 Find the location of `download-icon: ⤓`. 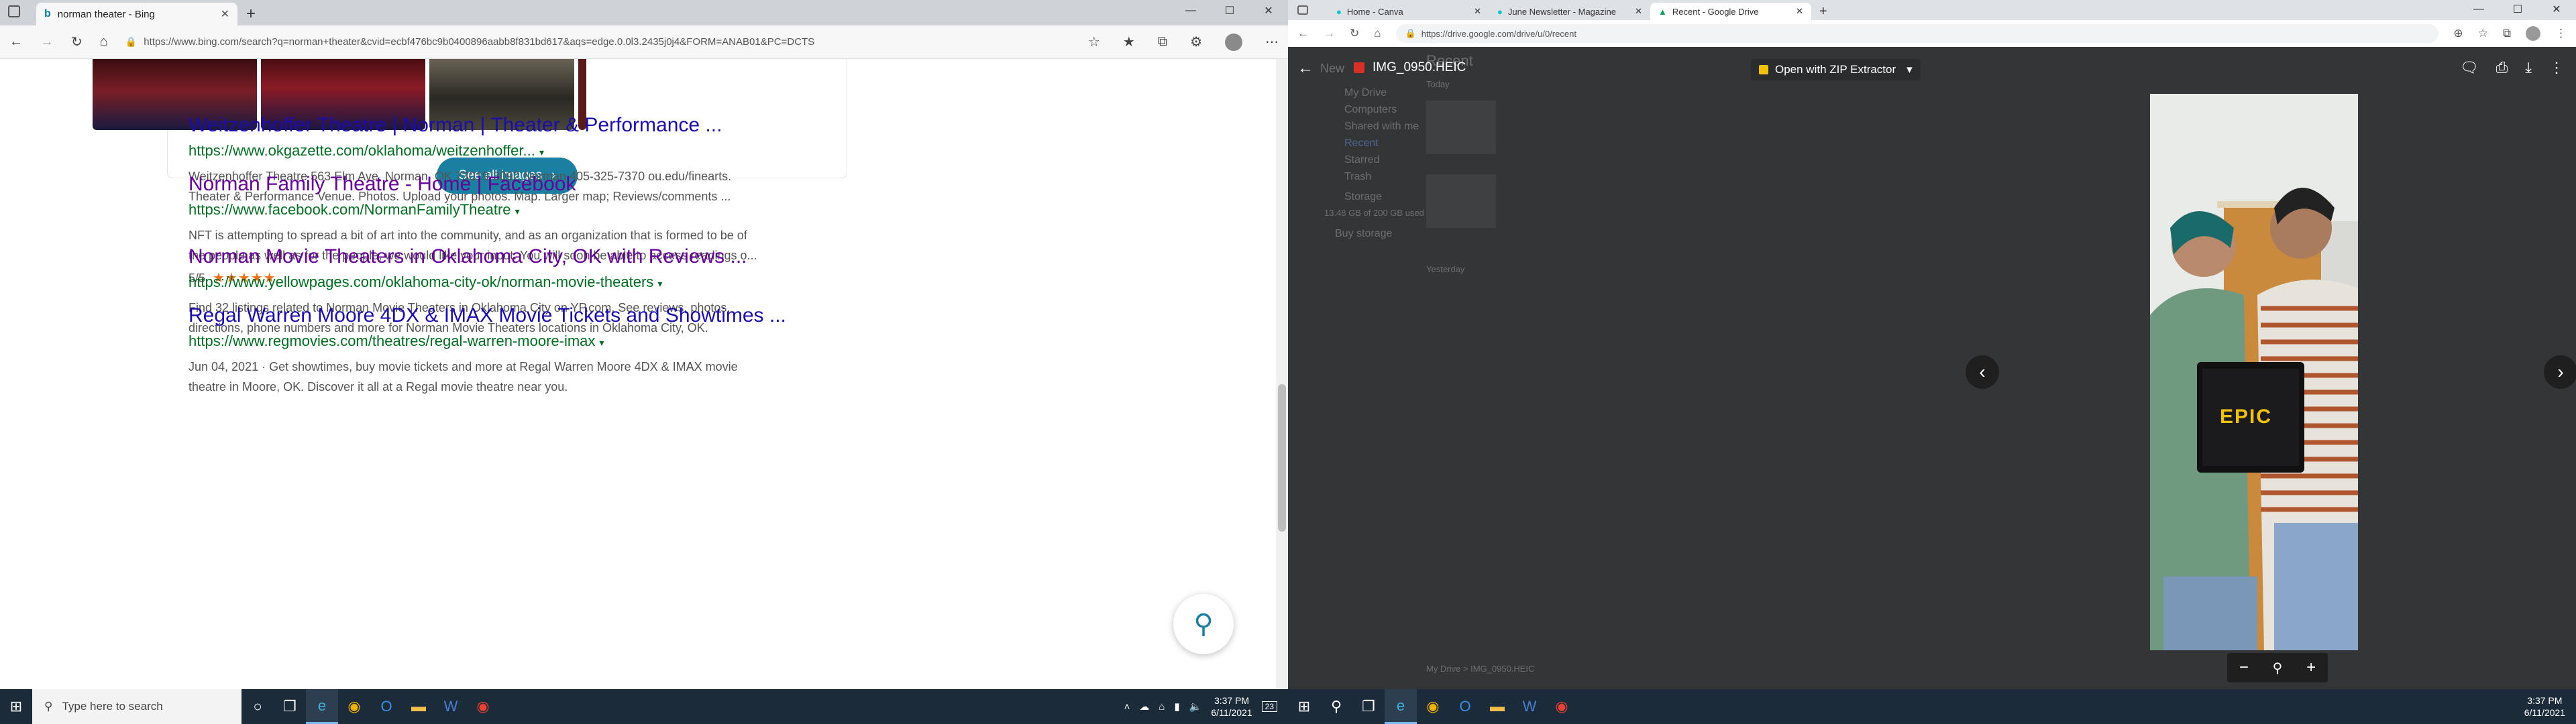

download-icon: ⤓ is located at coordinates (2528, 67).